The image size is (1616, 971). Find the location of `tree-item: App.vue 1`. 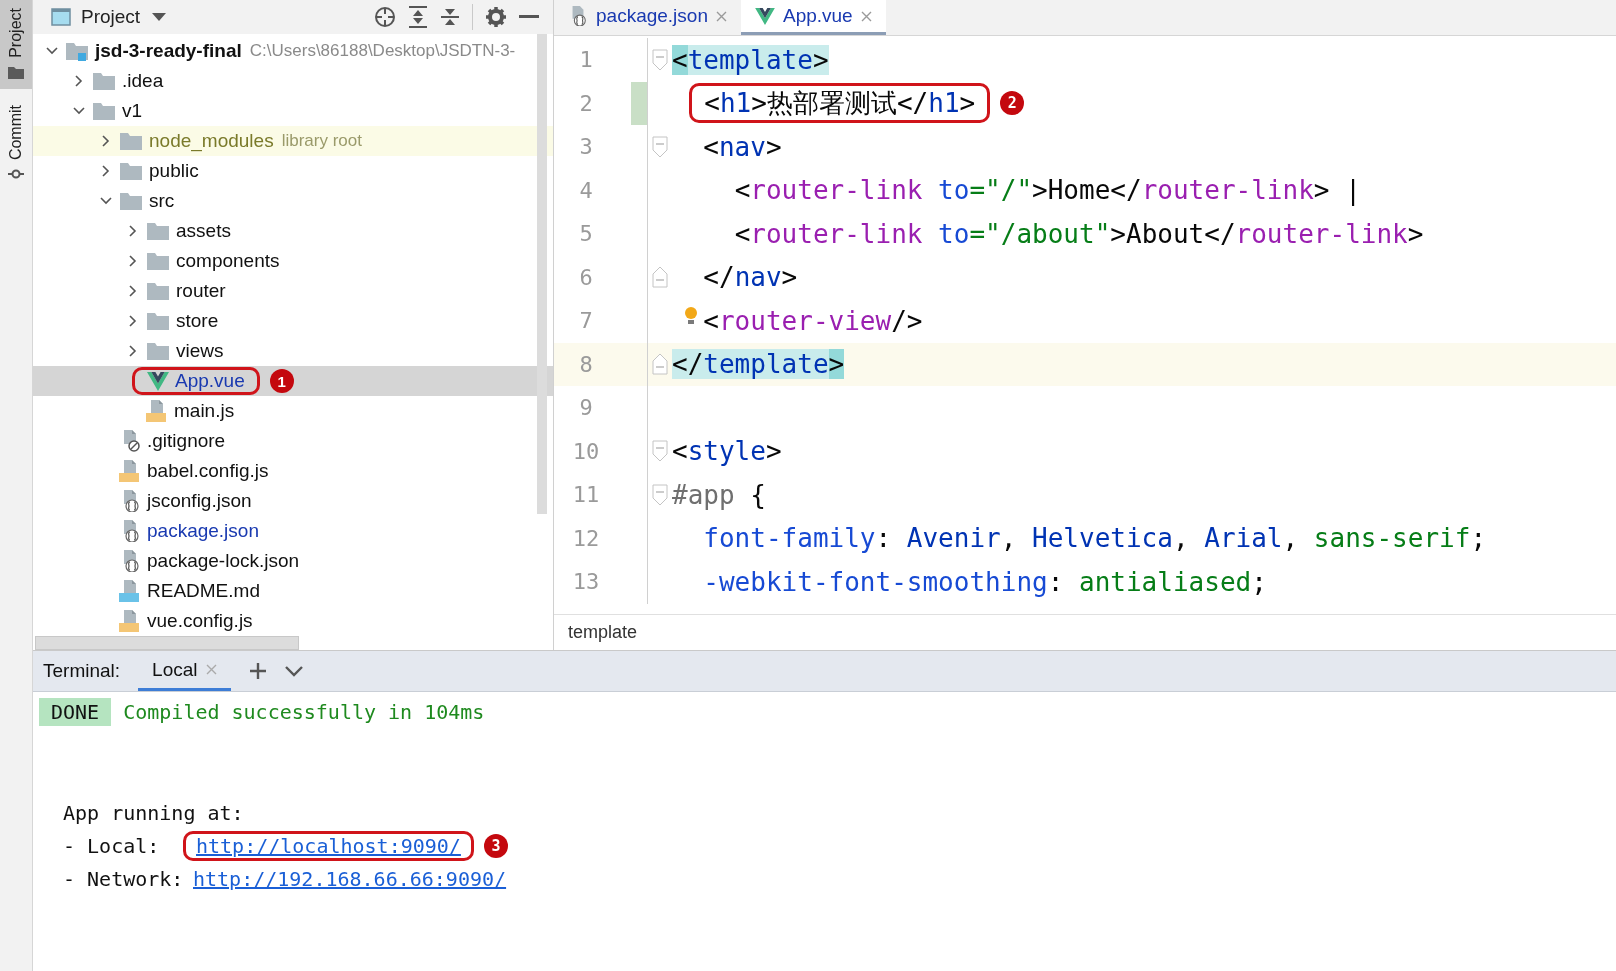

tree-item: App.vue 1 is located at coordinates (293, 381).